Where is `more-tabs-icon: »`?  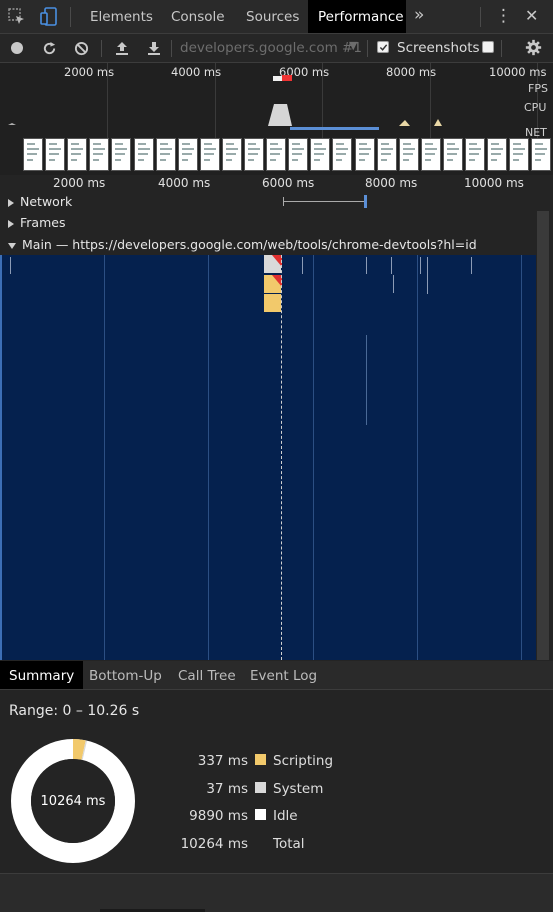 more-tabs-icon: » is located at coordinates (419, 15).